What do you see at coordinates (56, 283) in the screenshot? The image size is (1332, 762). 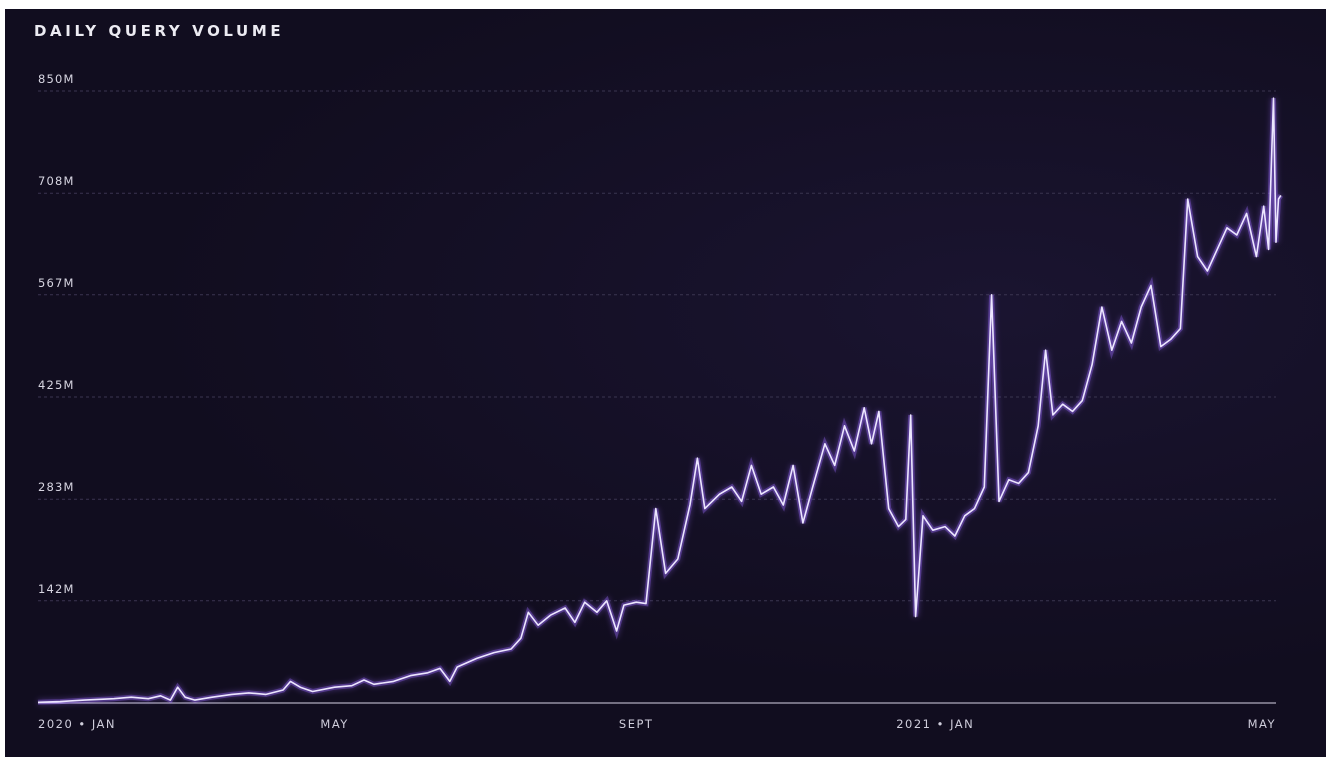 I see `y-tick-label: 567M` at bounding box center [56, 283].